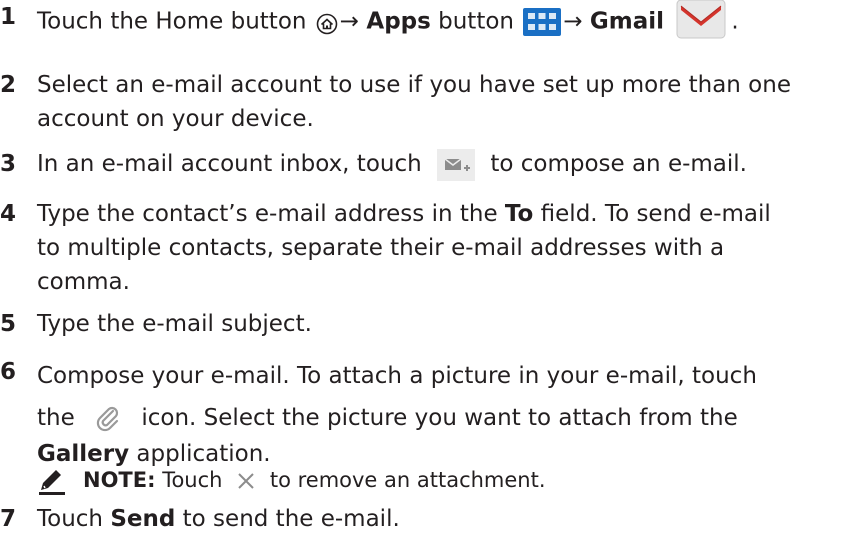 Image resolution: width=845 pixels, height=542 pixels. Describe the element at coordinates (398, 21) in the screenshot. I see `apps-label: Apps` at that location.